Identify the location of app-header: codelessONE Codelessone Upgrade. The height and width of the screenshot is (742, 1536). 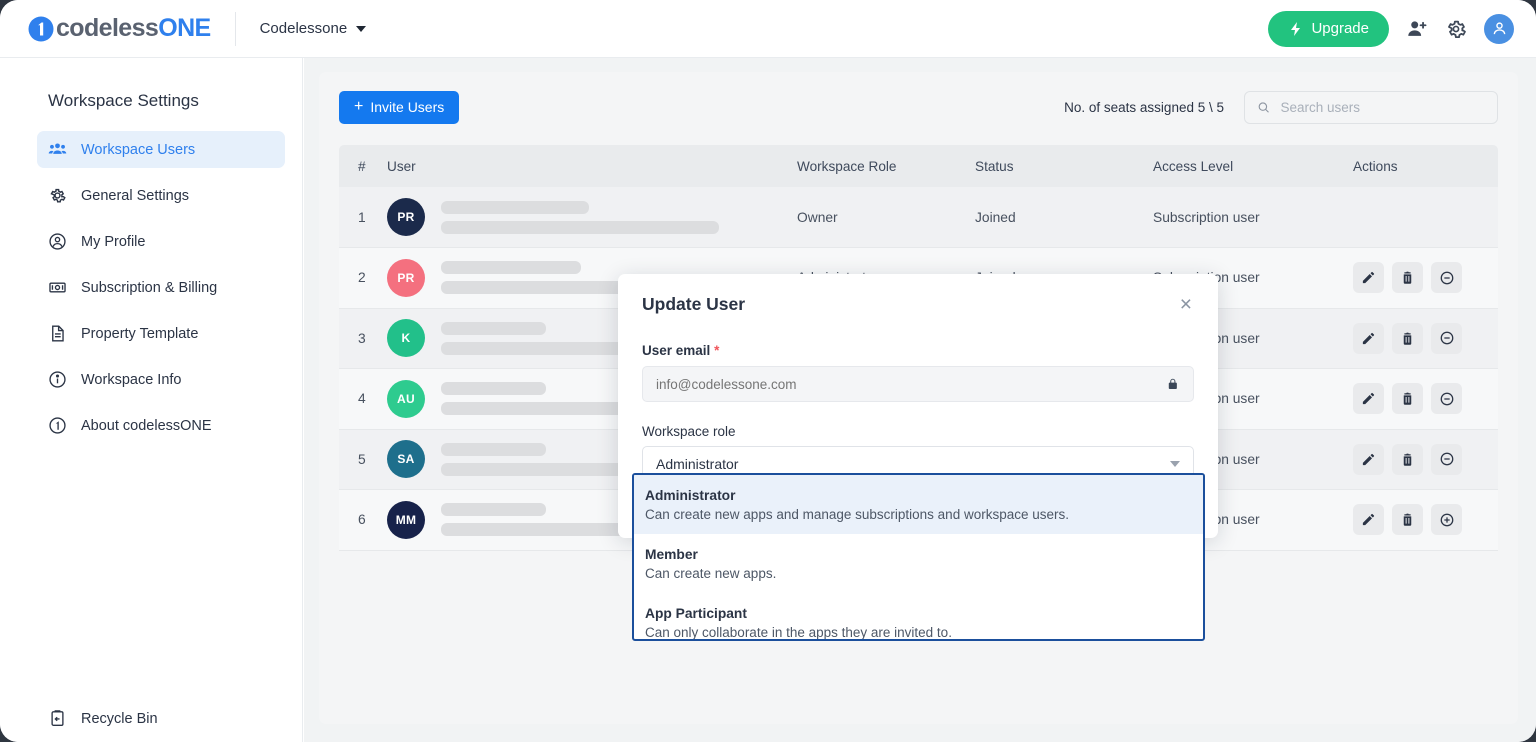
(768, 29).